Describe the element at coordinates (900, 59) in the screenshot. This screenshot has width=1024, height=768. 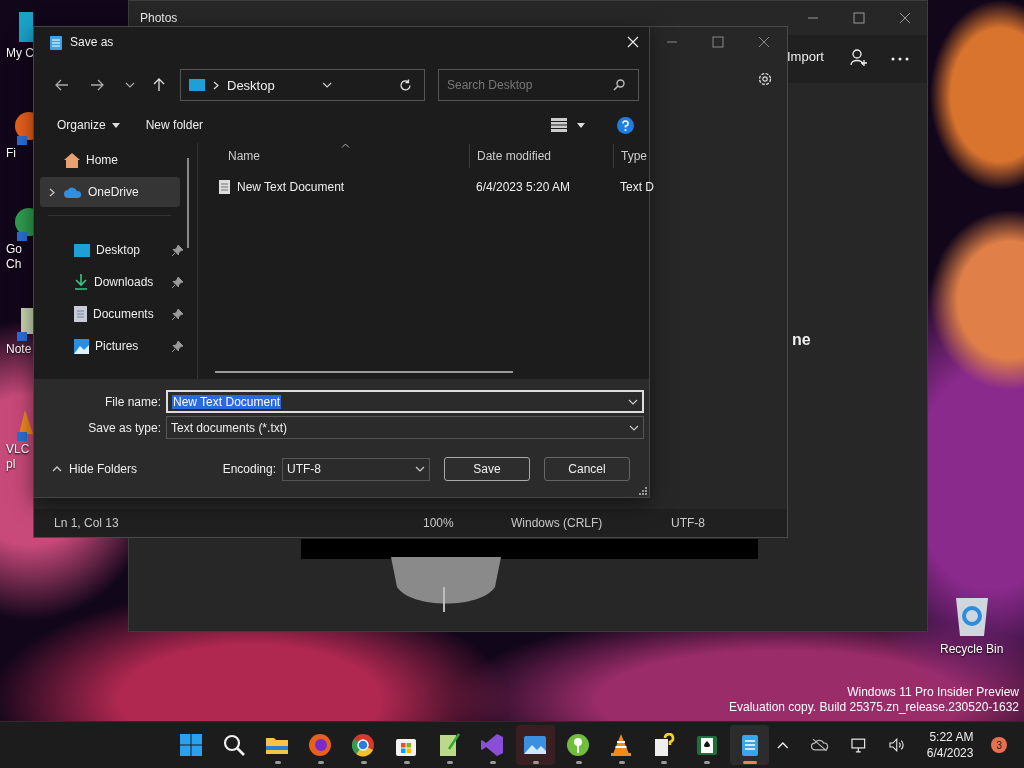
I see `more-icon` at that location.